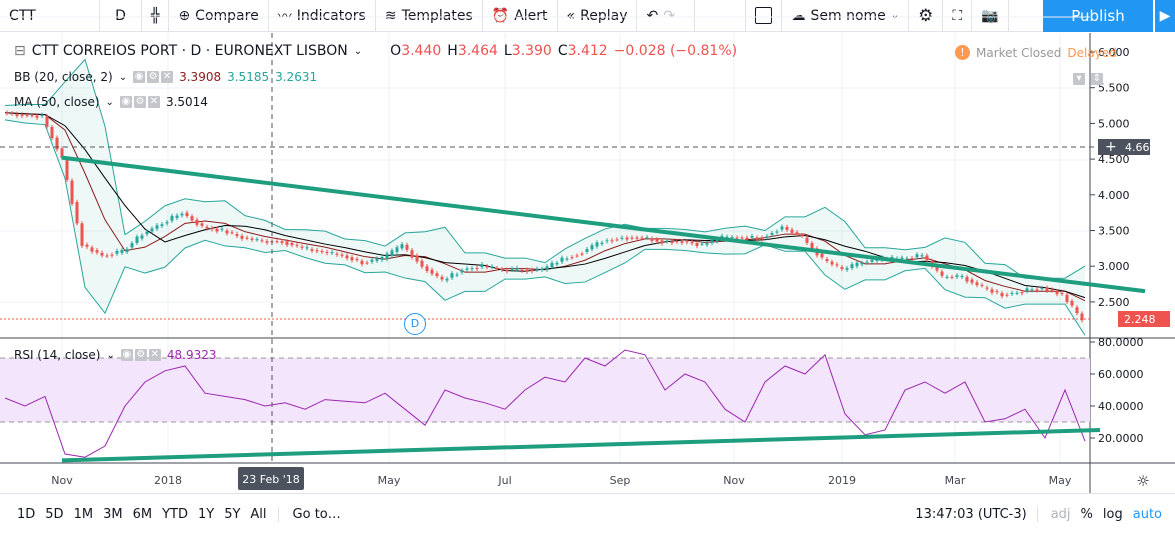  Describe the element at coordinates (143, 514) in the screenshot. I see `range-6m: 6M` at that location.